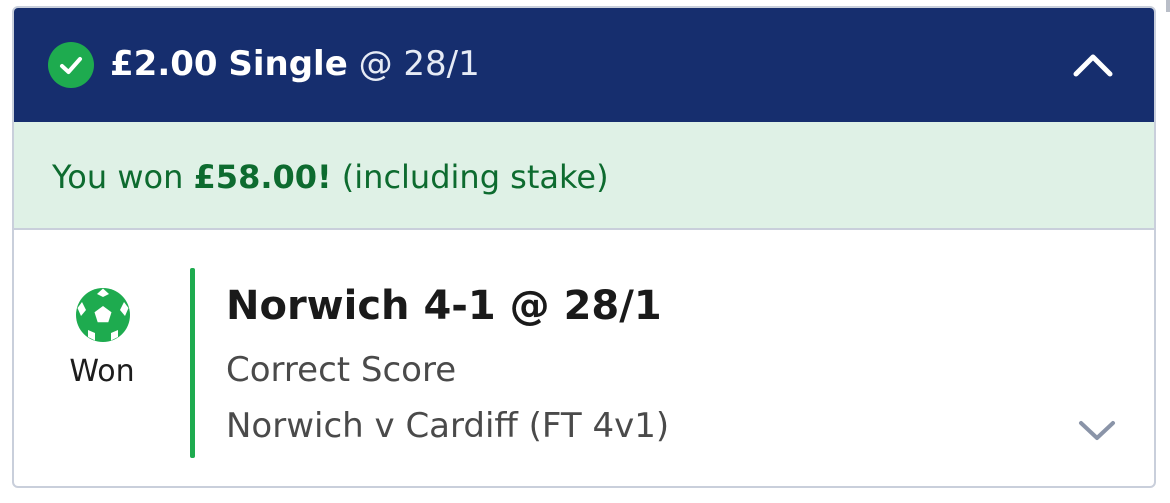 The image size is (1170, 503). I want to click on selection-event: Norwich v Cardiff (FT 4v1), so click(448, 426).